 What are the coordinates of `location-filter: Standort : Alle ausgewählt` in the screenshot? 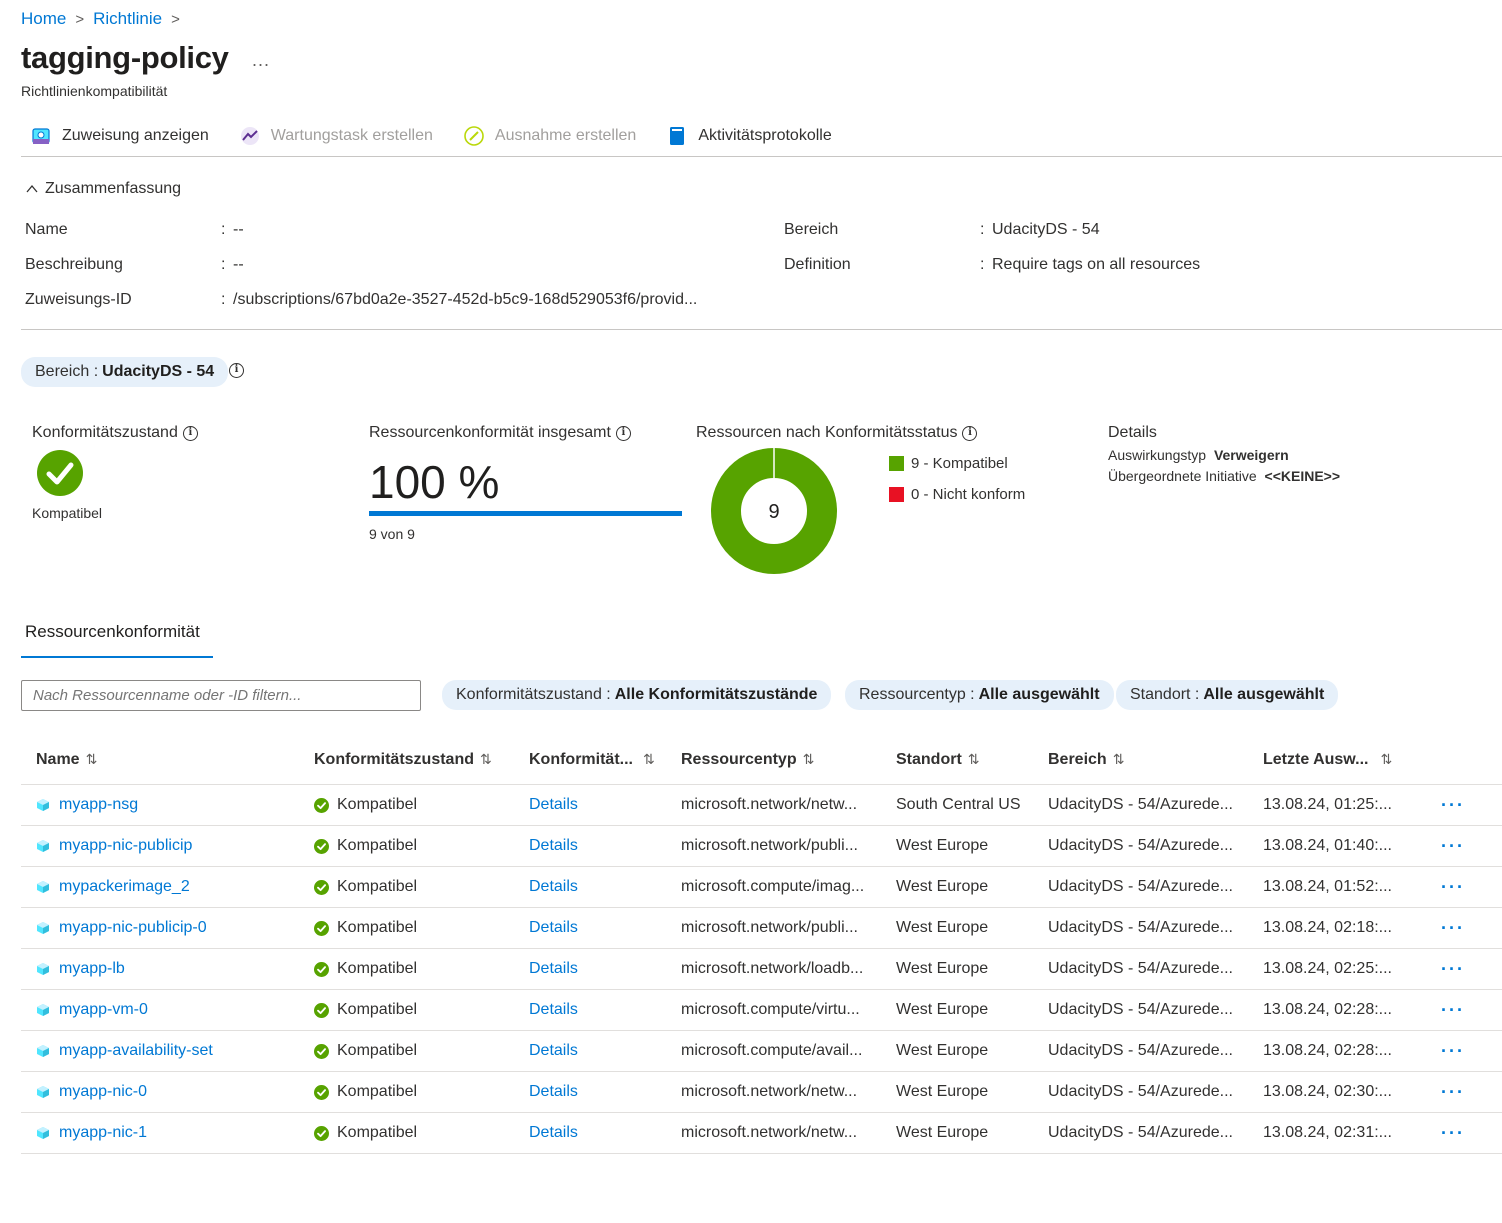 It's located at (1227, 695).